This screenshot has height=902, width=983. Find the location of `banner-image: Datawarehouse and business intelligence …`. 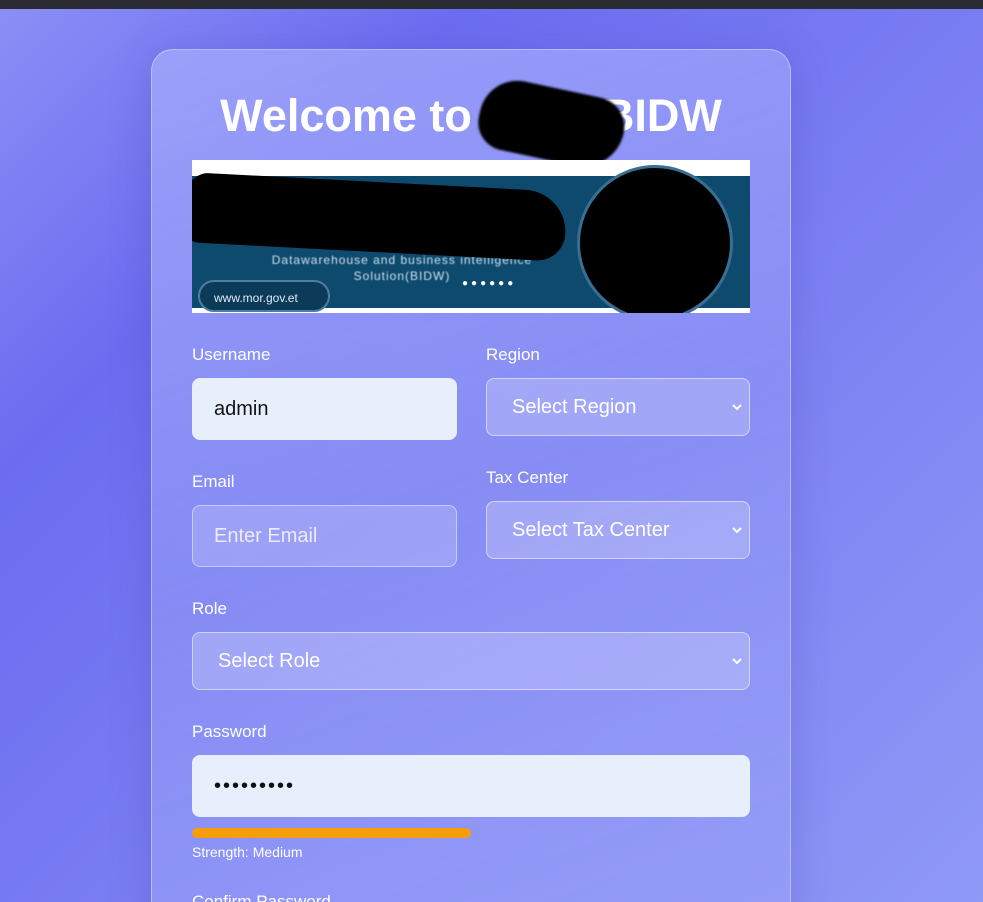

banner-image: Datawarehouse and business intelligence … is located at coordinates (471, 236).